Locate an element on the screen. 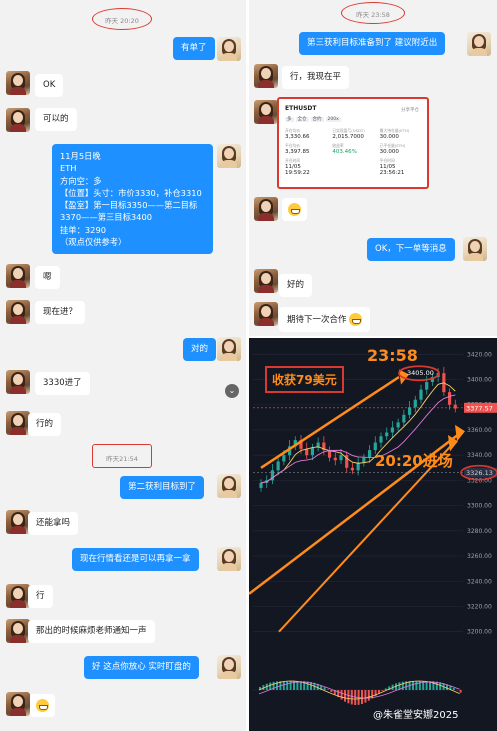 This screenshot has width=497, height=731. y-tick-label: 3220.00 is located at coordinates (479, 606).